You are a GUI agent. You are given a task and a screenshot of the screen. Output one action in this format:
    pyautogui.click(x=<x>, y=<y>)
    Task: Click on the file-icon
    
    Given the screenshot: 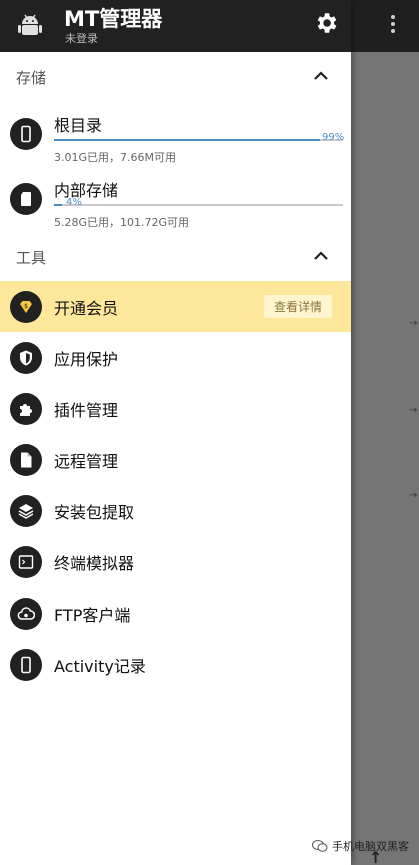 What is the action you would take?
    pyautogui.click(x=26, y=460)
    